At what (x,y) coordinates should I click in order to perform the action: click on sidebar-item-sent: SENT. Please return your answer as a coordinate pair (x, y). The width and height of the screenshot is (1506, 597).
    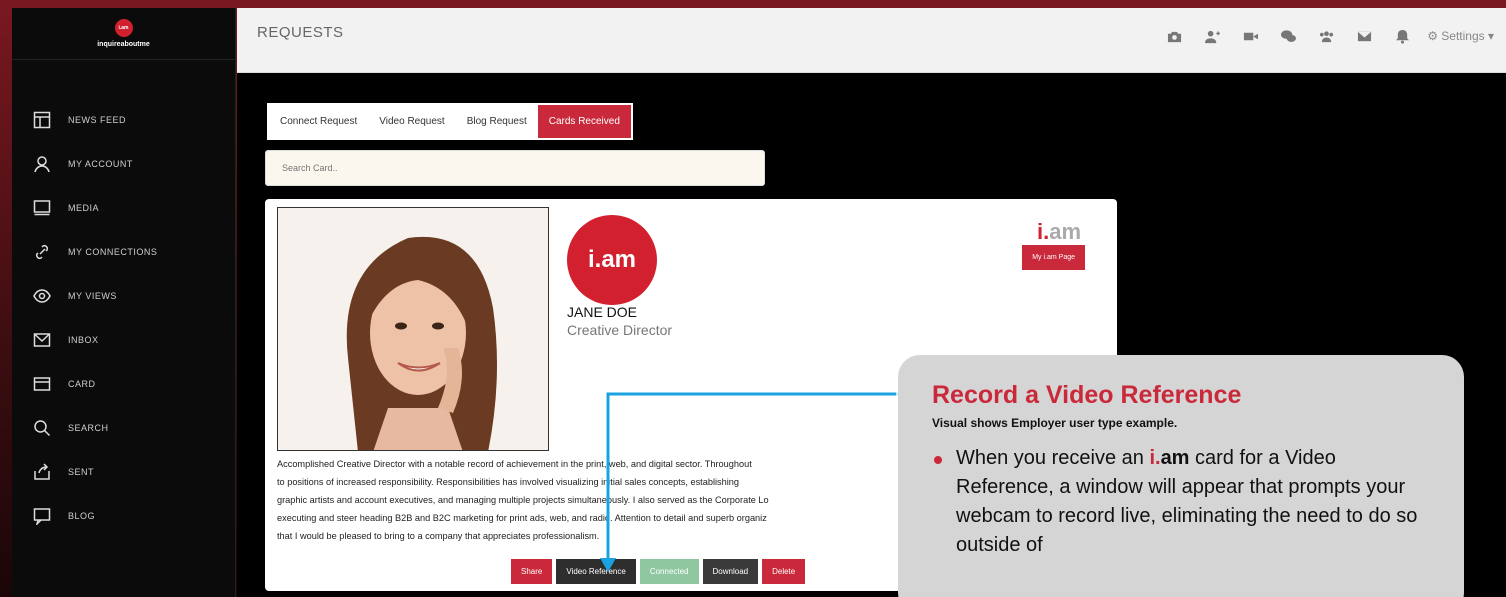
    Looking at the image, I should click on (123, 472).